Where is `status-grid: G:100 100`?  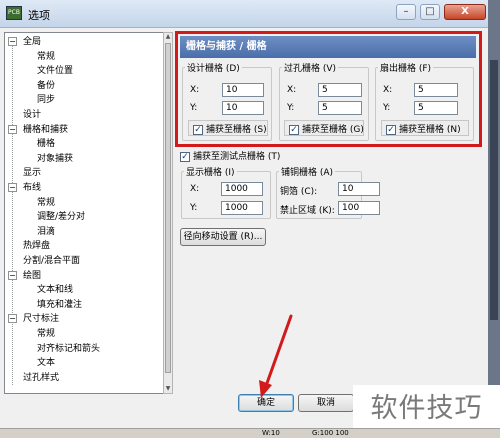
status-grid: G:100 100 is located at coordinates (330, 433).